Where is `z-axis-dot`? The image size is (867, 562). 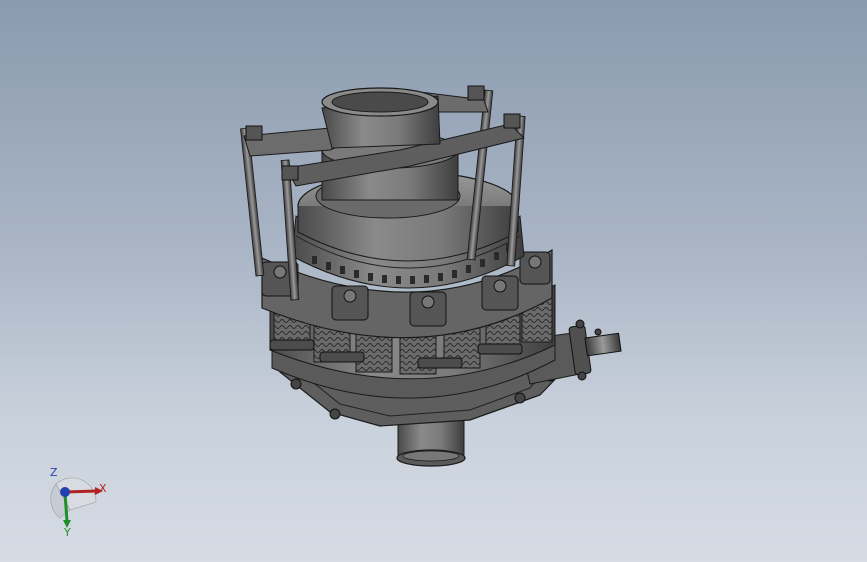 z-axis-dot is located at coordinates (65, 492).